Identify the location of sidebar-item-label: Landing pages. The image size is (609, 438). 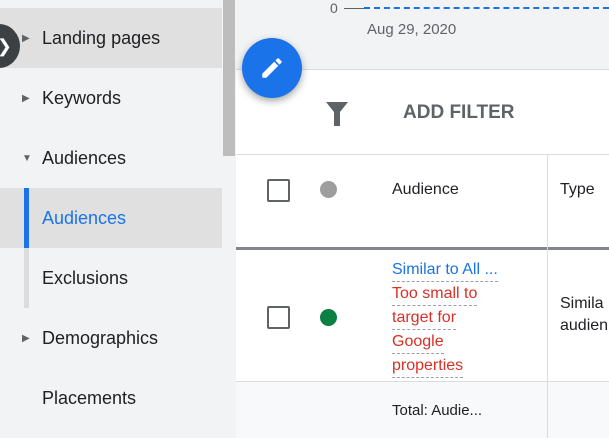
(101, 37).